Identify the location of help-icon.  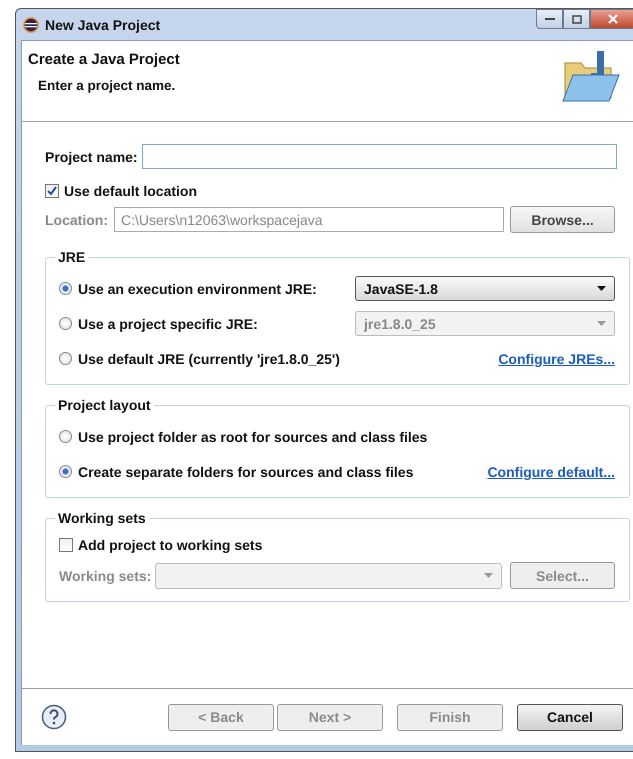
(54, 717).